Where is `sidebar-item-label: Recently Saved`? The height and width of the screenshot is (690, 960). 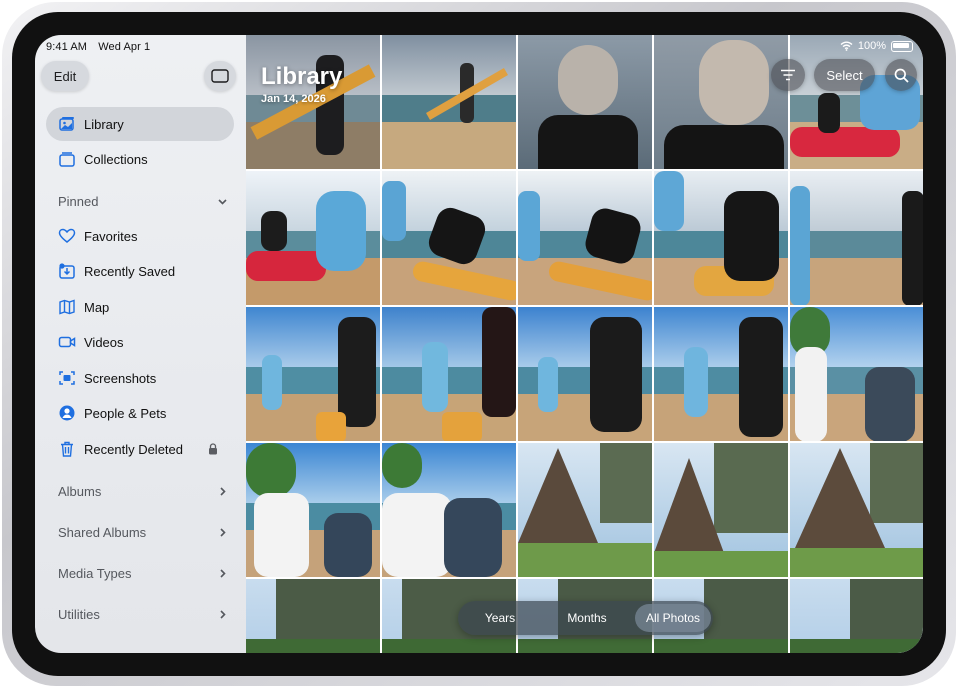 sidebar-item-label: Recently Saved is located at coordinates (130, 271).